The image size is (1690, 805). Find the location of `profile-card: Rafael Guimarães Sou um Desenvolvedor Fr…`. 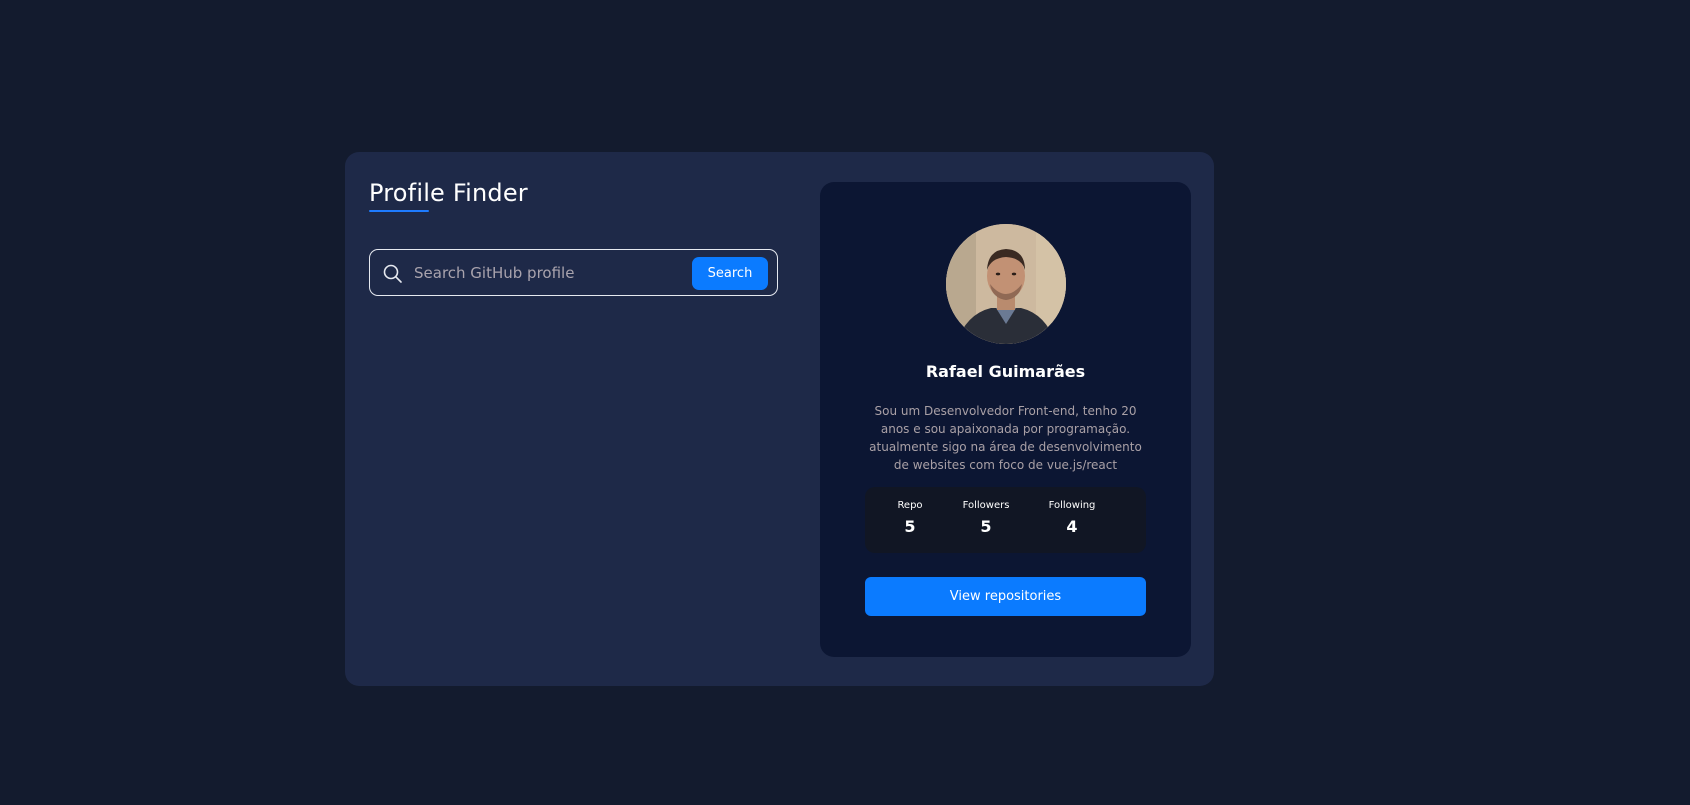

profile-card: Rafael Guimarães Sou um Desenvolvedor Fr… is located at coordinates (1005, 419).